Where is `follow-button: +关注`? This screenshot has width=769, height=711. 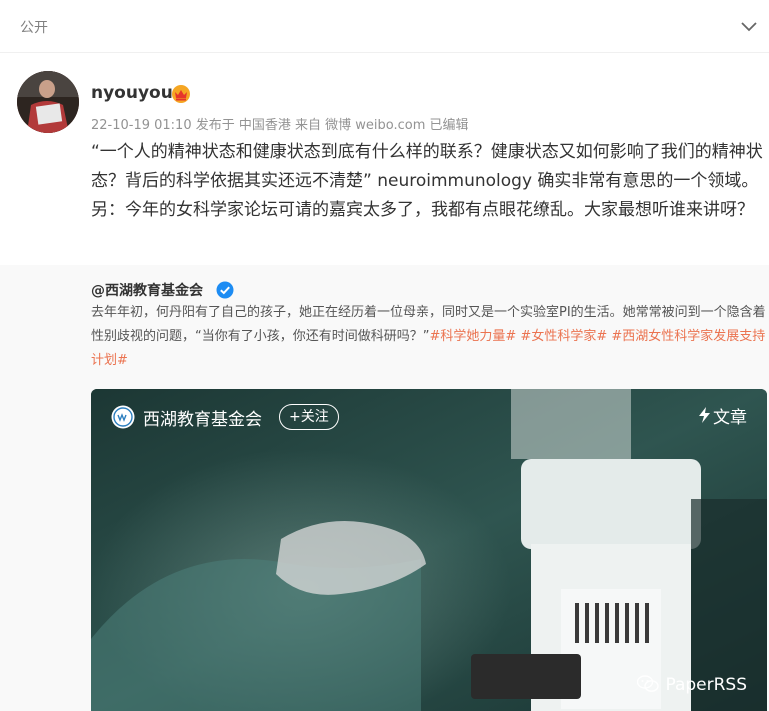 follow-button: +关注 is located at coordinates (309, 417).